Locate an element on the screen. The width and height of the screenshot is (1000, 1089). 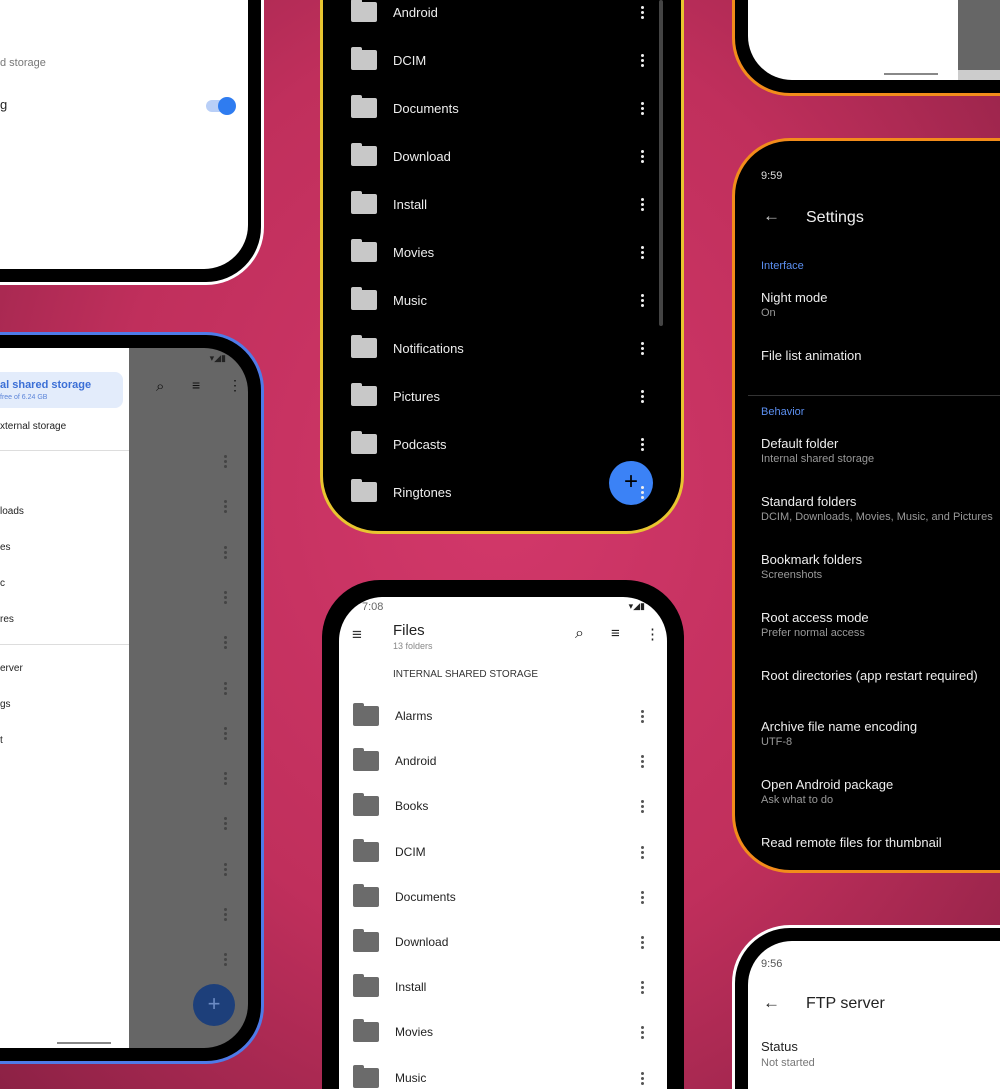
settings-item-subtitle: Internal shared storage is located at coordinates (818, 459).